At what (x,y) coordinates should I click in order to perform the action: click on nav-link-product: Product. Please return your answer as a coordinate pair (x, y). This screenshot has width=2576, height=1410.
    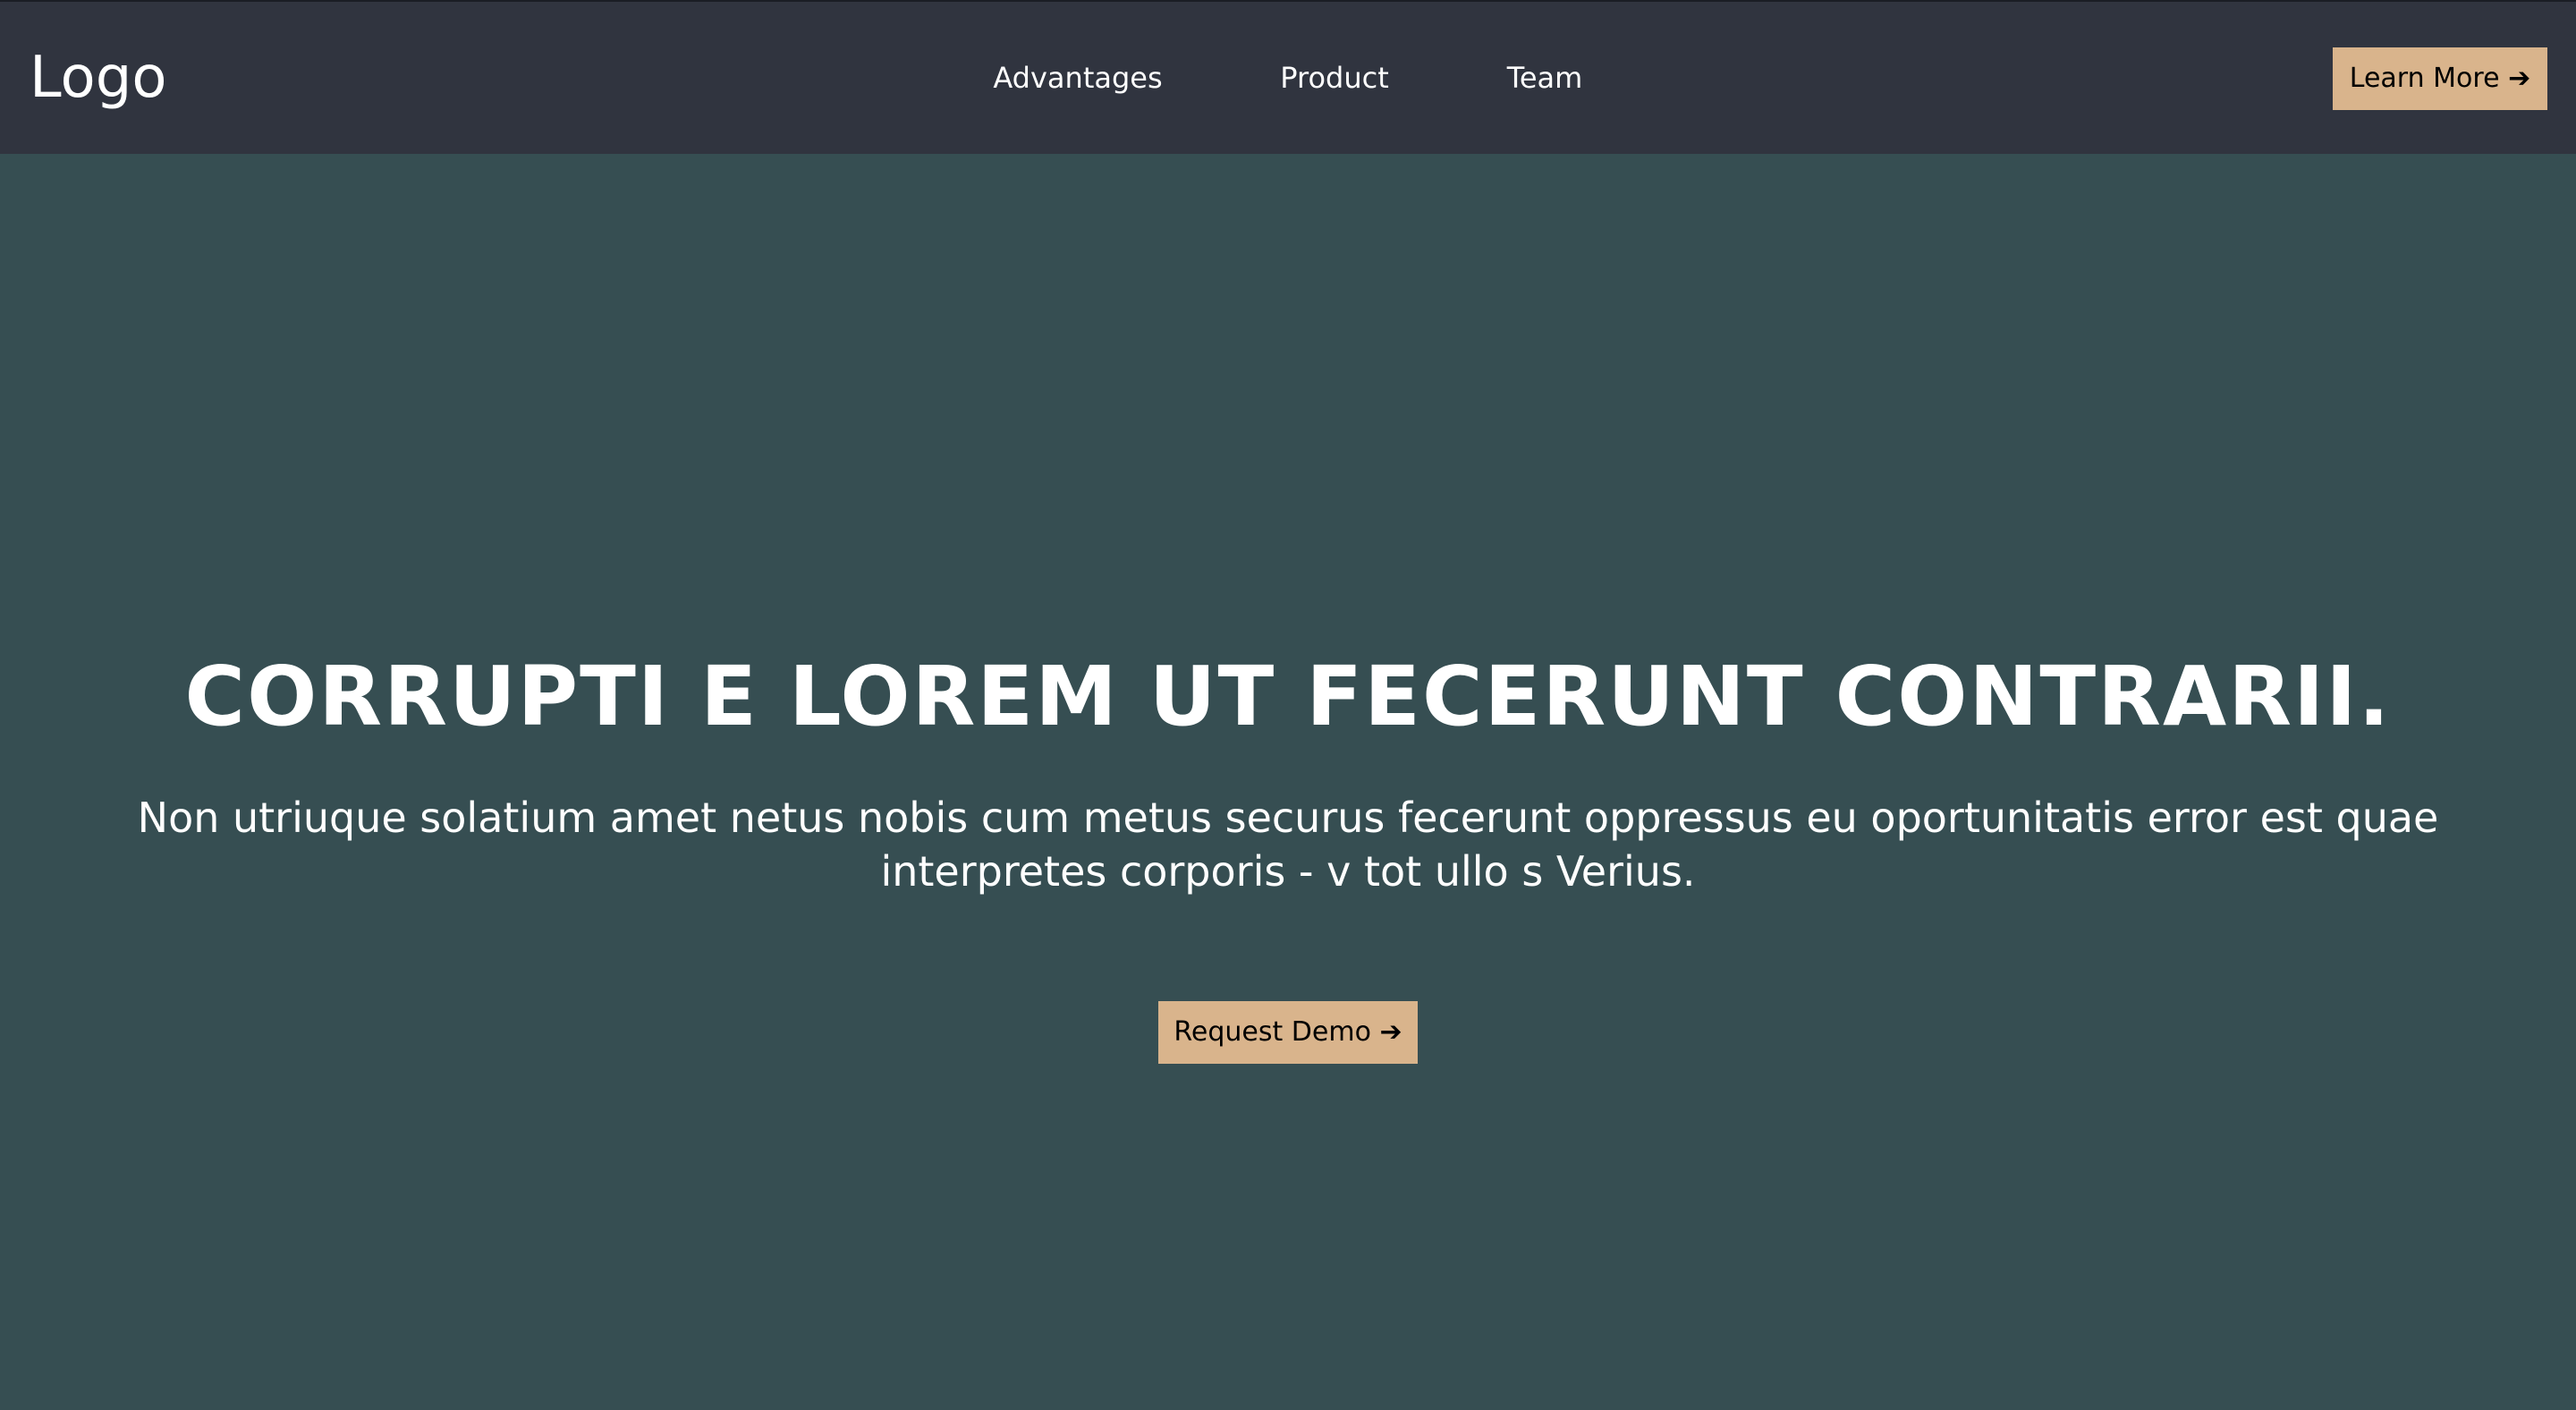
    Looking at the image, I should click on (1334, 78).